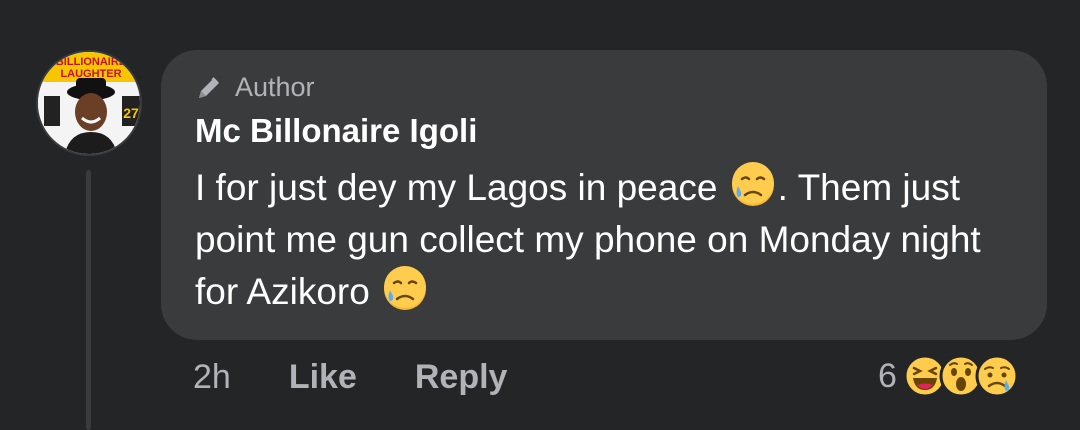 This screenshot has width=1080, height=430. What do you see at coordinates (91, 62) in the screenshot?
I see `poster-line-1: BILLIONAIRE` at bounding box center [91, 62].